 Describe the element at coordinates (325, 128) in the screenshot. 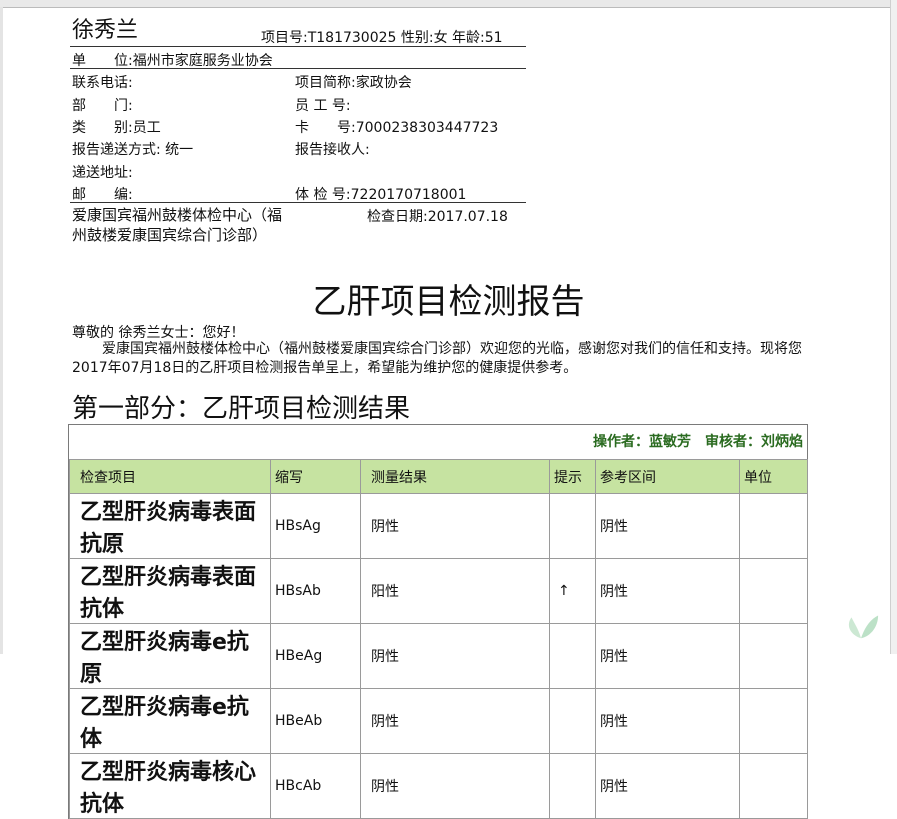

I see `card-label: 卡 号:` at that location.